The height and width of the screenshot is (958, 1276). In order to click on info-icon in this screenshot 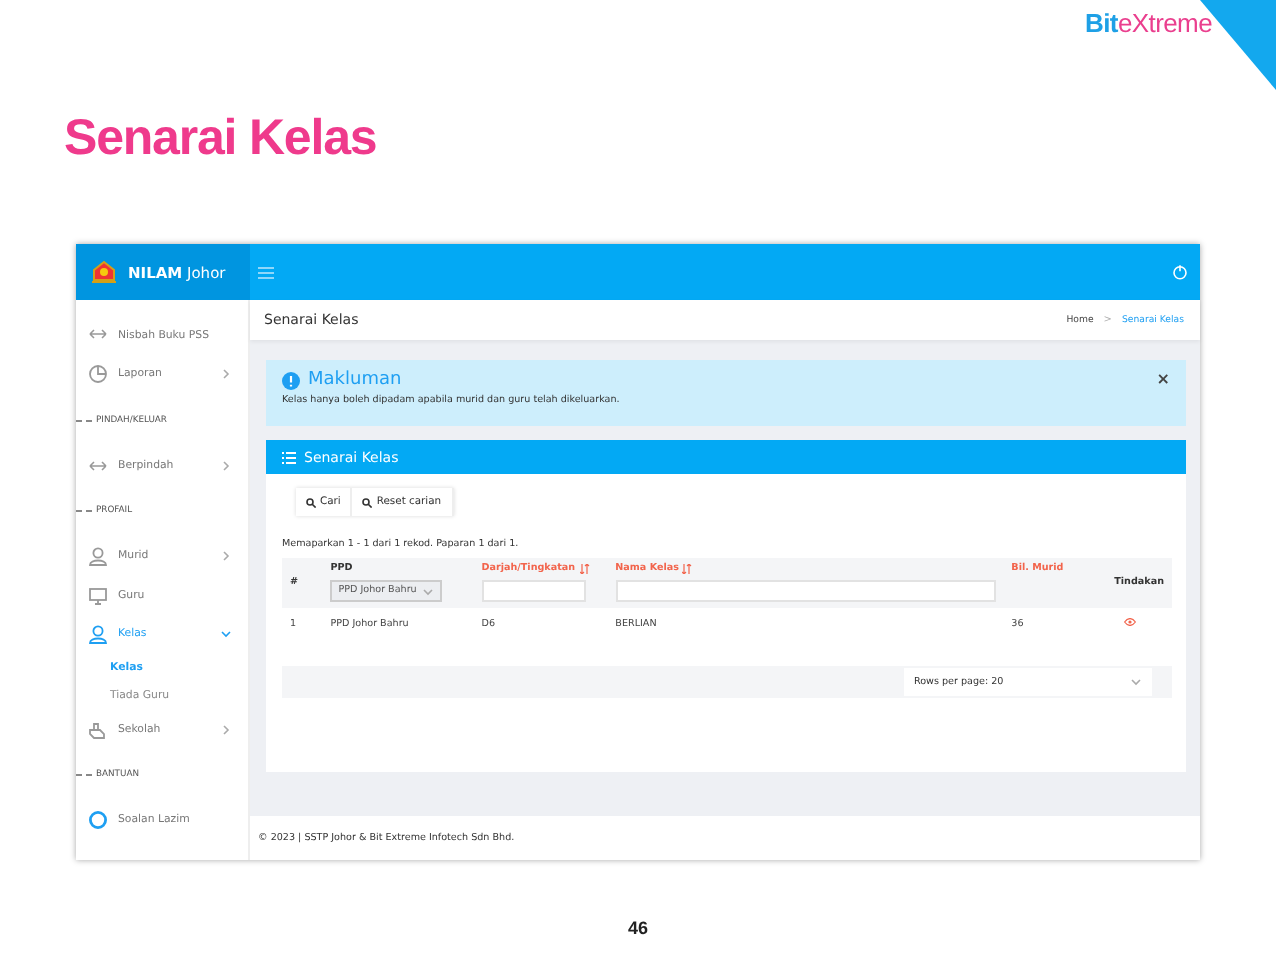, I will do `click(291, 380)`.